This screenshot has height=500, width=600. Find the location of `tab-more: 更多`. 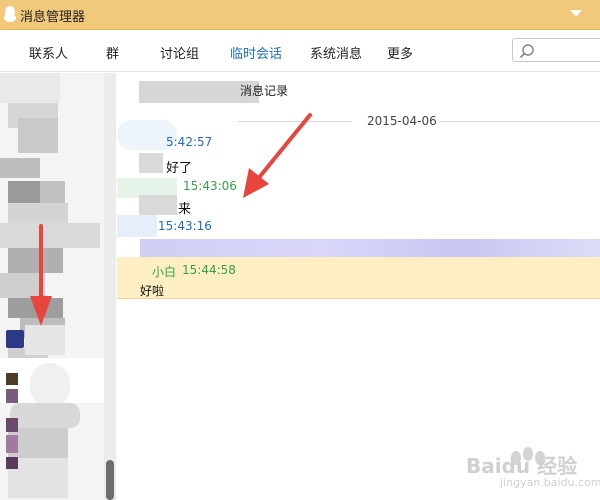

tab-more: 更多 is located at coordinates (400, 52).